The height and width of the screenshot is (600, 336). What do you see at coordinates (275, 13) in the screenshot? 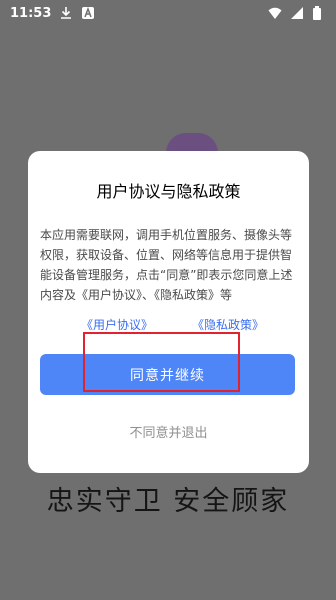
I see `wifi-icon` at bounding box center [275, 13].